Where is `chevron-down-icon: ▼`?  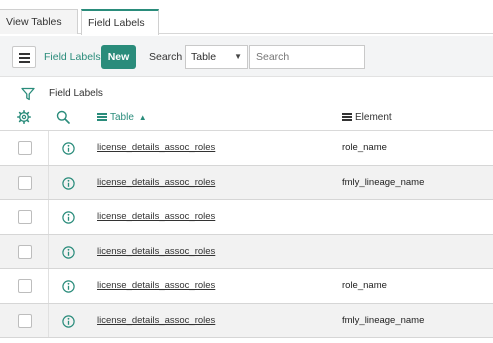 chevron-down-icon: ▼ is located at coordinates (238, 56).